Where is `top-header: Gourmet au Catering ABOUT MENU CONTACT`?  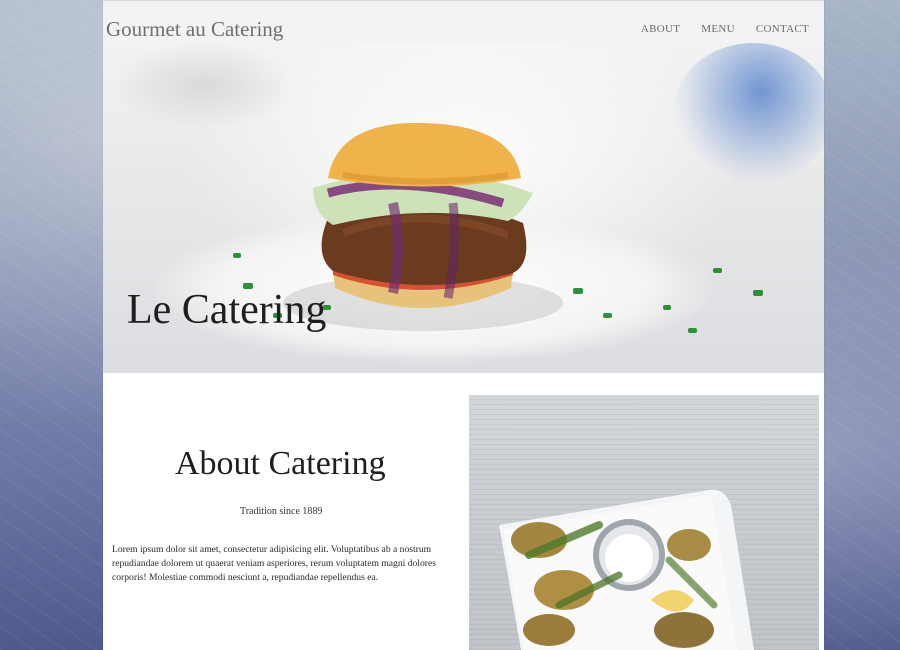
top-header: Gourmet au Catering ABOUT MENU CONTACT is located at coordinates (463, 22).